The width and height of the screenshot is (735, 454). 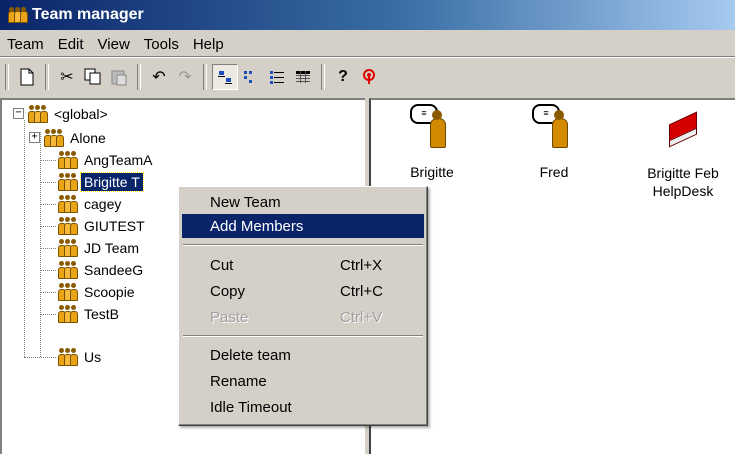 What do you see at coordinates (185, 77) in the screenshot?
I see `redo-icon: ↷` at bounding box center [185, 77].